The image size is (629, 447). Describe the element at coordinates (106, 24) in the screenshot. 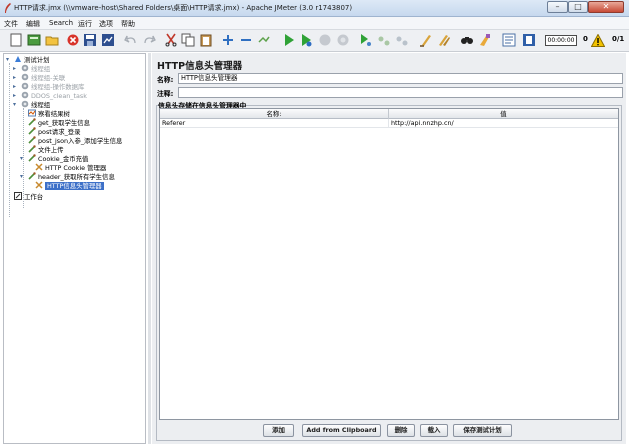

I see `menu-options: 选项` at that location.